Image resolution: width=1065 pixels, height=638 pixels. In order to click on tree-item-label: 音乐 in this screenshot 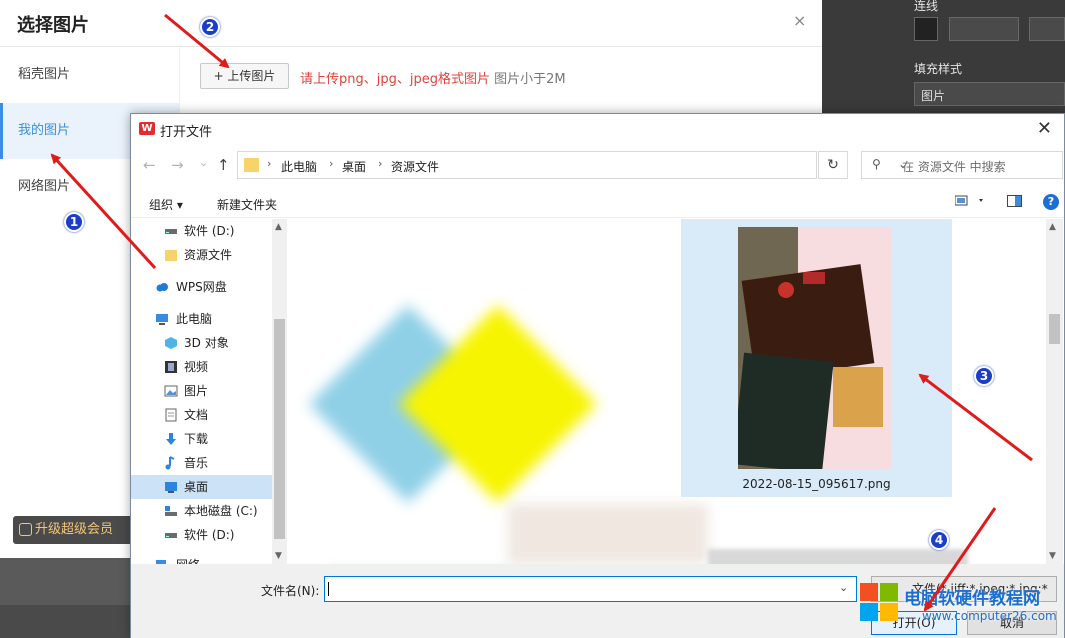, I will do `click(196, 463)`.